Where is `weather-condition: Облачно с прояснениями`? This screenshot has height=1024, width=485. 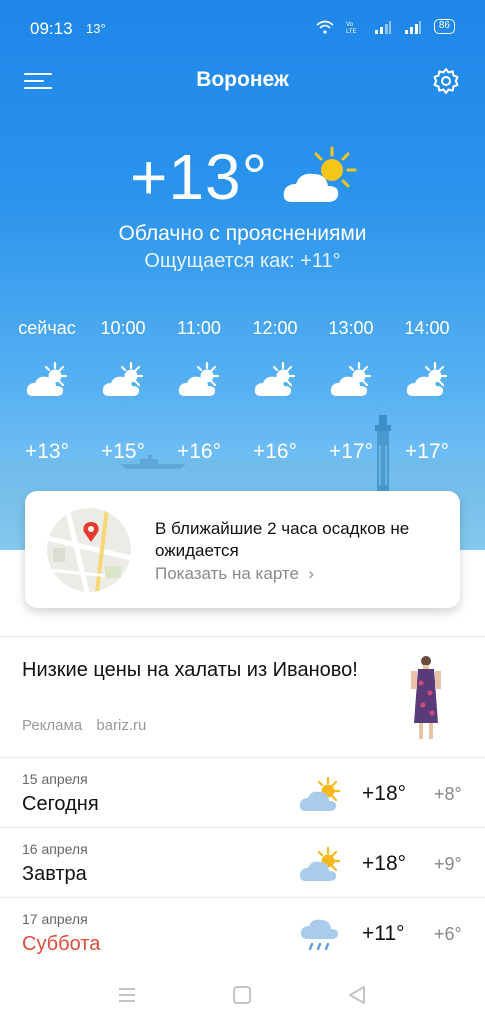
weather-condition: Облачно с прояснениями is located at coordinates (242, 233).